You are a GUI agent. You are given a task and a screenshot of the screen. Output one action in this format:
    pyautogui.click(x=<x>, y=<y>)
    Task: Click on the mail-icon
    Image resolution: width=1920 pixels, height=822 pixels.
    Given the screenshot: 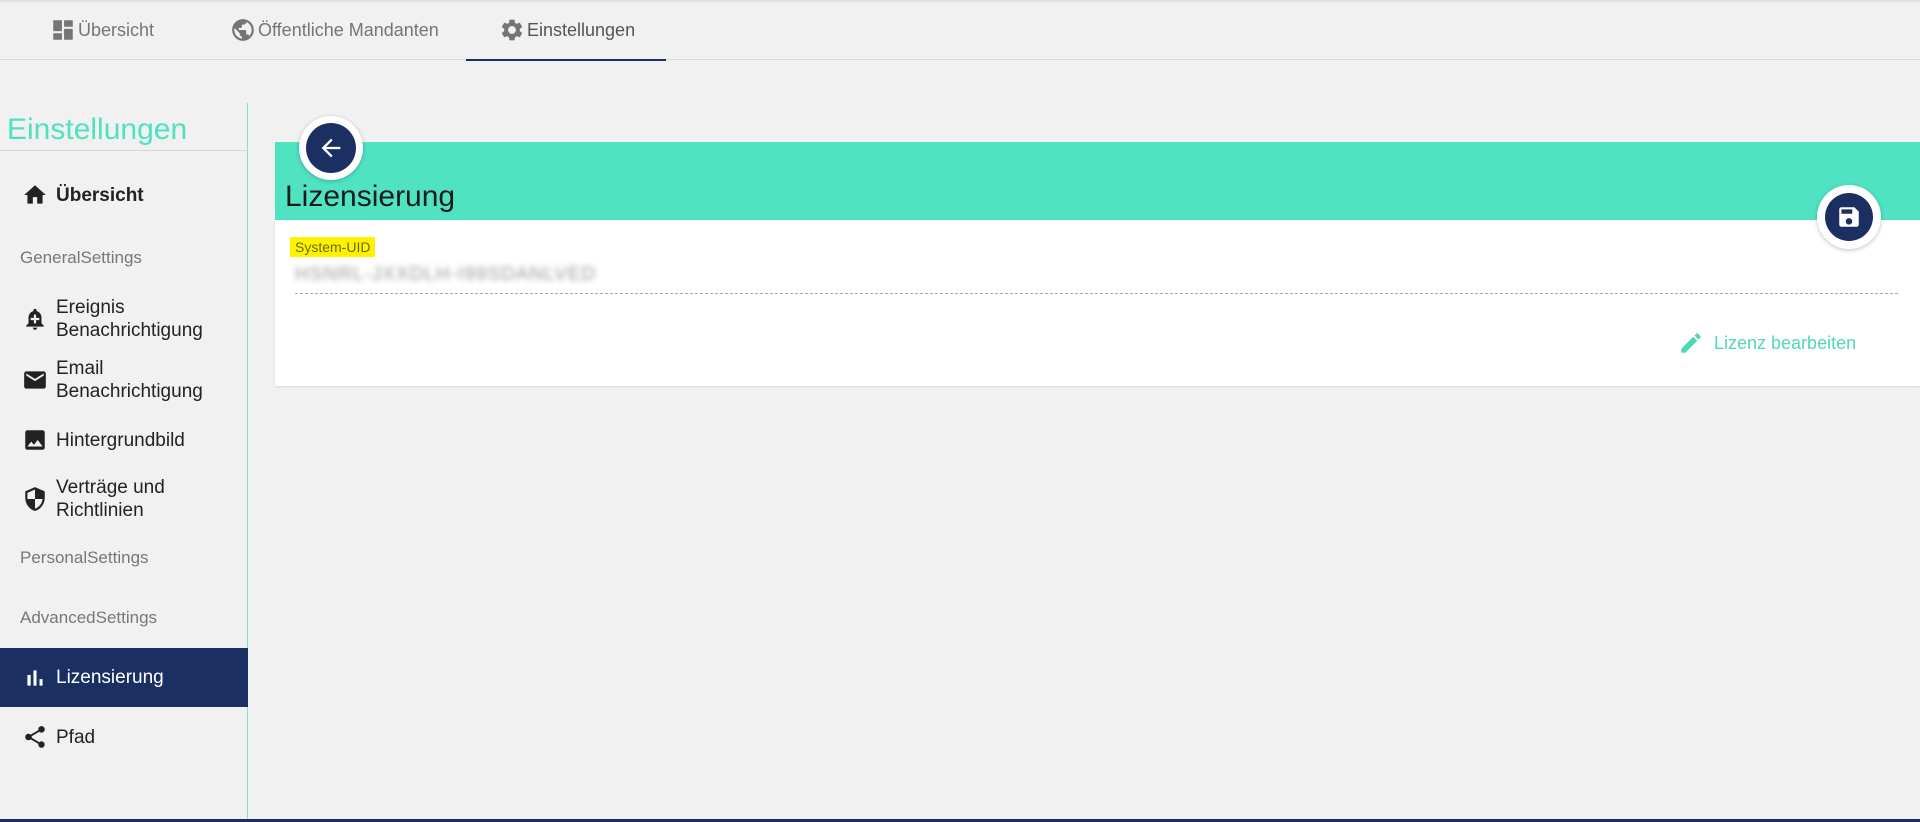 What is the action you would take?
    pyautogui.click(x=35, y=380)
    